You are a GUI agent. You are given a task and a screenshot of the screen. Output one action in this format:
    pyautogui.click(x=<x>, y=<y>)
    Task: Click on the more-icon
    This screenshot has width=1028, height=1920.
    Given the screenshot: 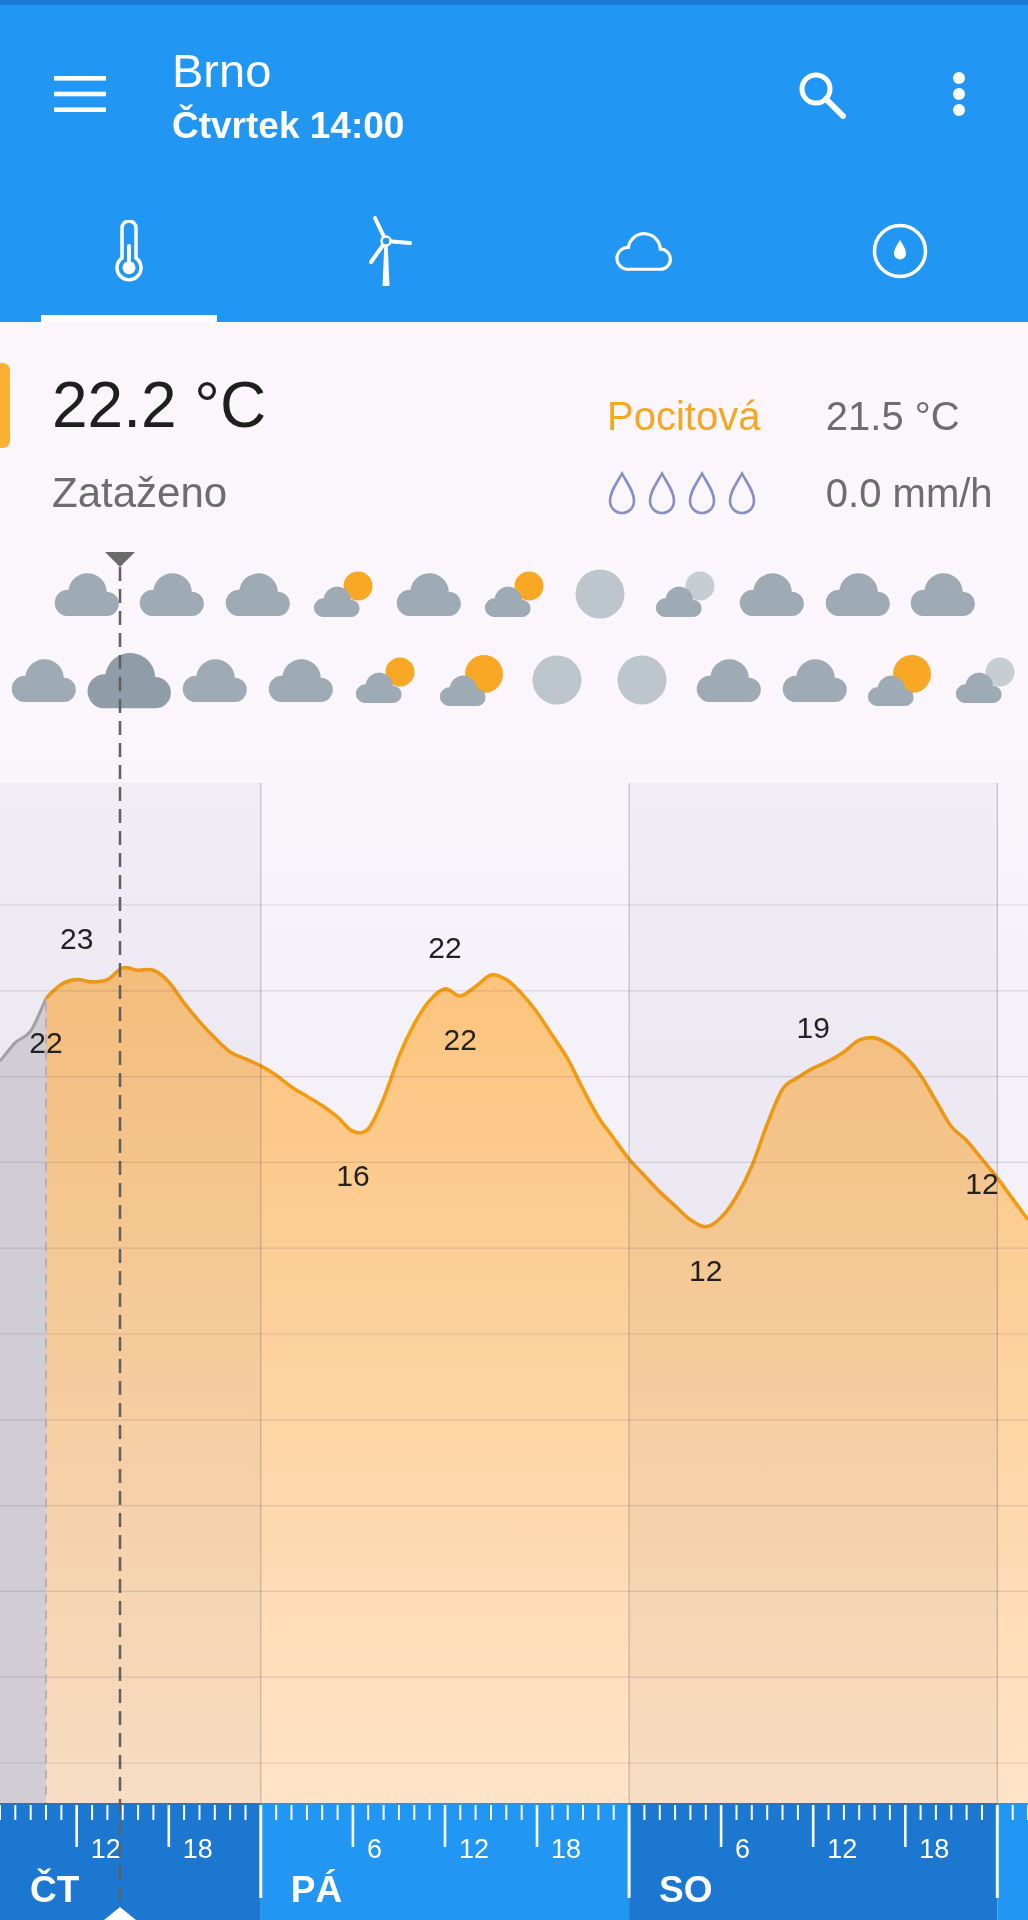 What is the action you would take?
    pyautogui.click(x=959, y=94)
    